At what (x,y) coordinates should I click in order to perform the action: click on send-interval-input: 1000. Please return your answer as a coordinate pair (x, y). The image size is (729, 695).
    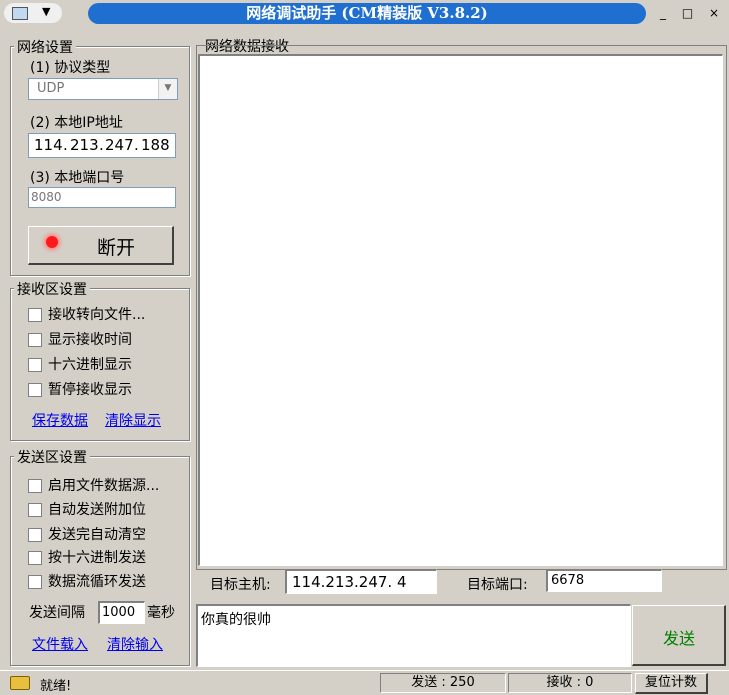
    Looking at the image, I should click on (121, 612).